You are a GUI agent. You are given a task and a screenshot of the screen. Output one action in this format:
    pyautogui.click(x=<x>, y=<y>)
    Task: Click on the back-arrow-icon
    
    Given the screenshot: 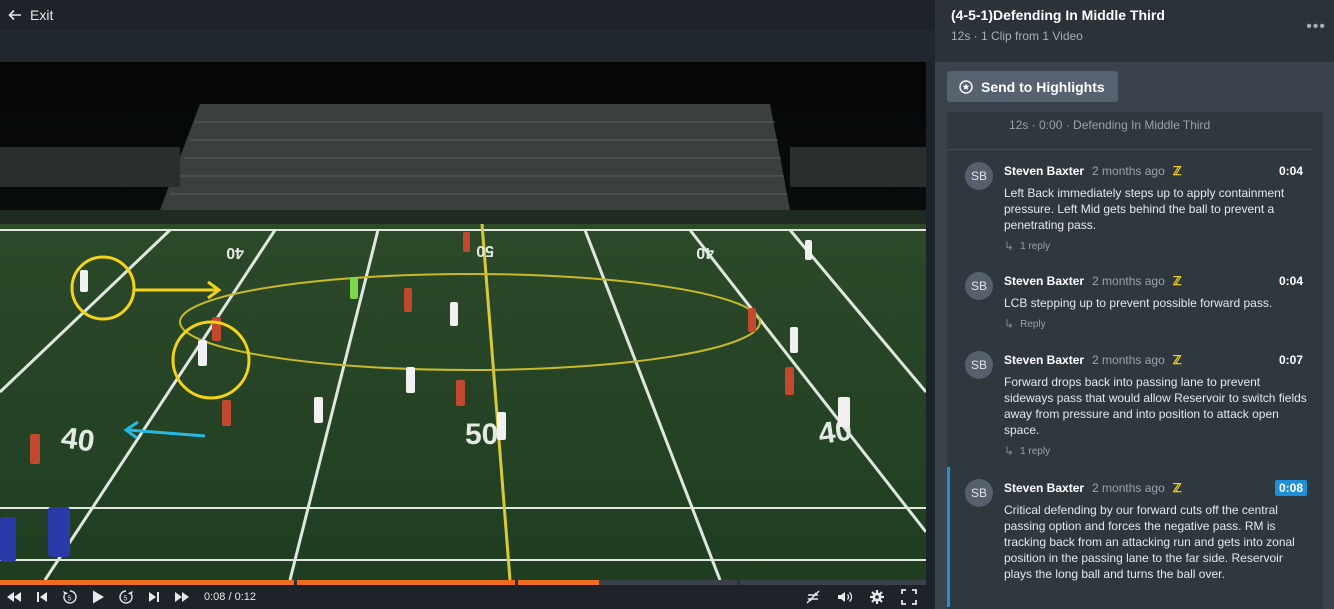 What is the action you would take?
    pyautogui.click(x=14, y=15)
    